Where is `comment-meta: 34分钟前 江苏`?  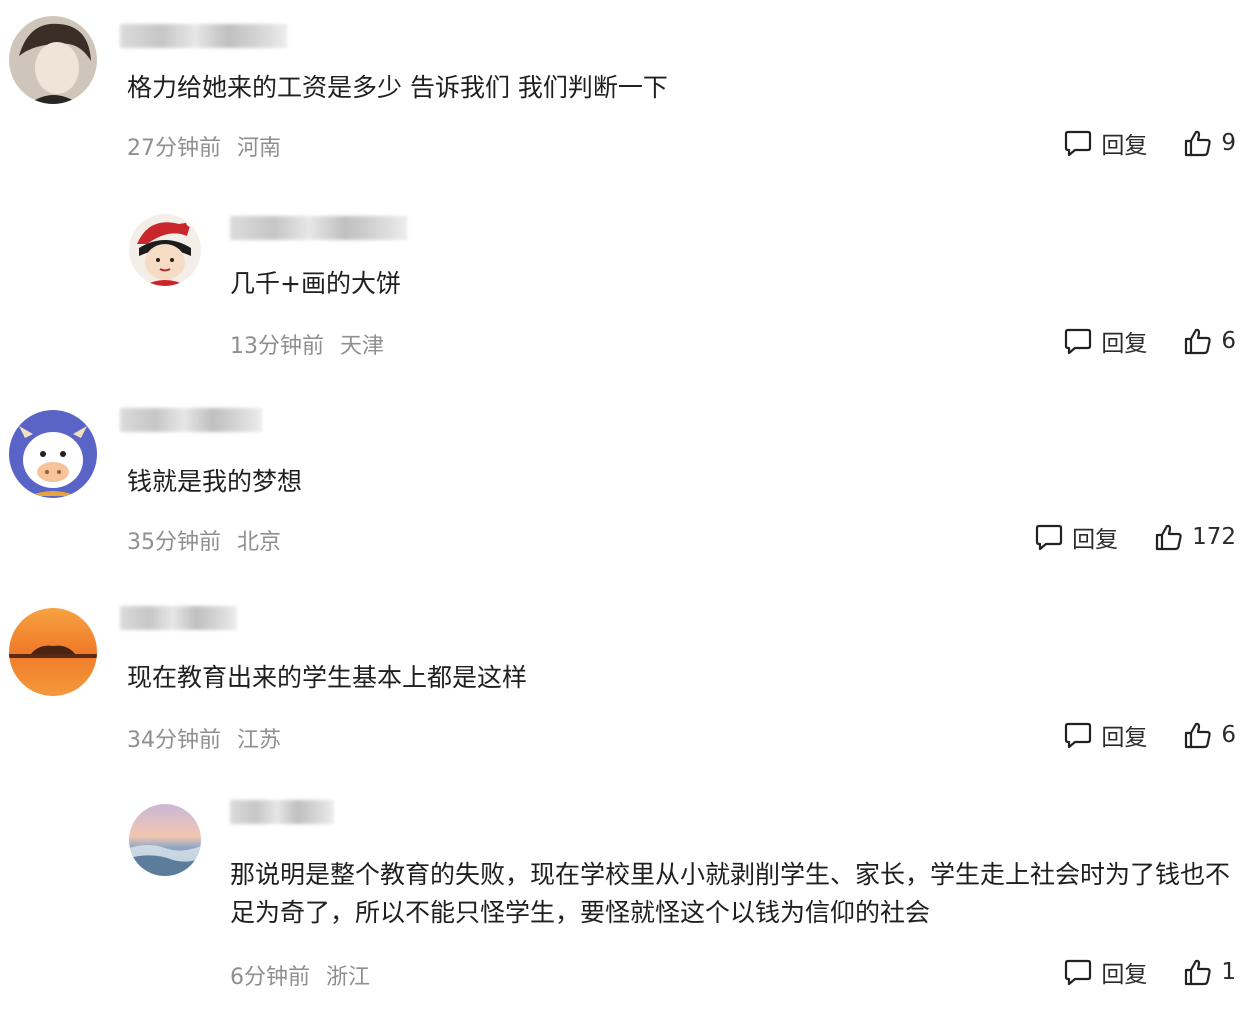
comment-meta: 34分钟前 江苏 is located at coordinates (212, 738).